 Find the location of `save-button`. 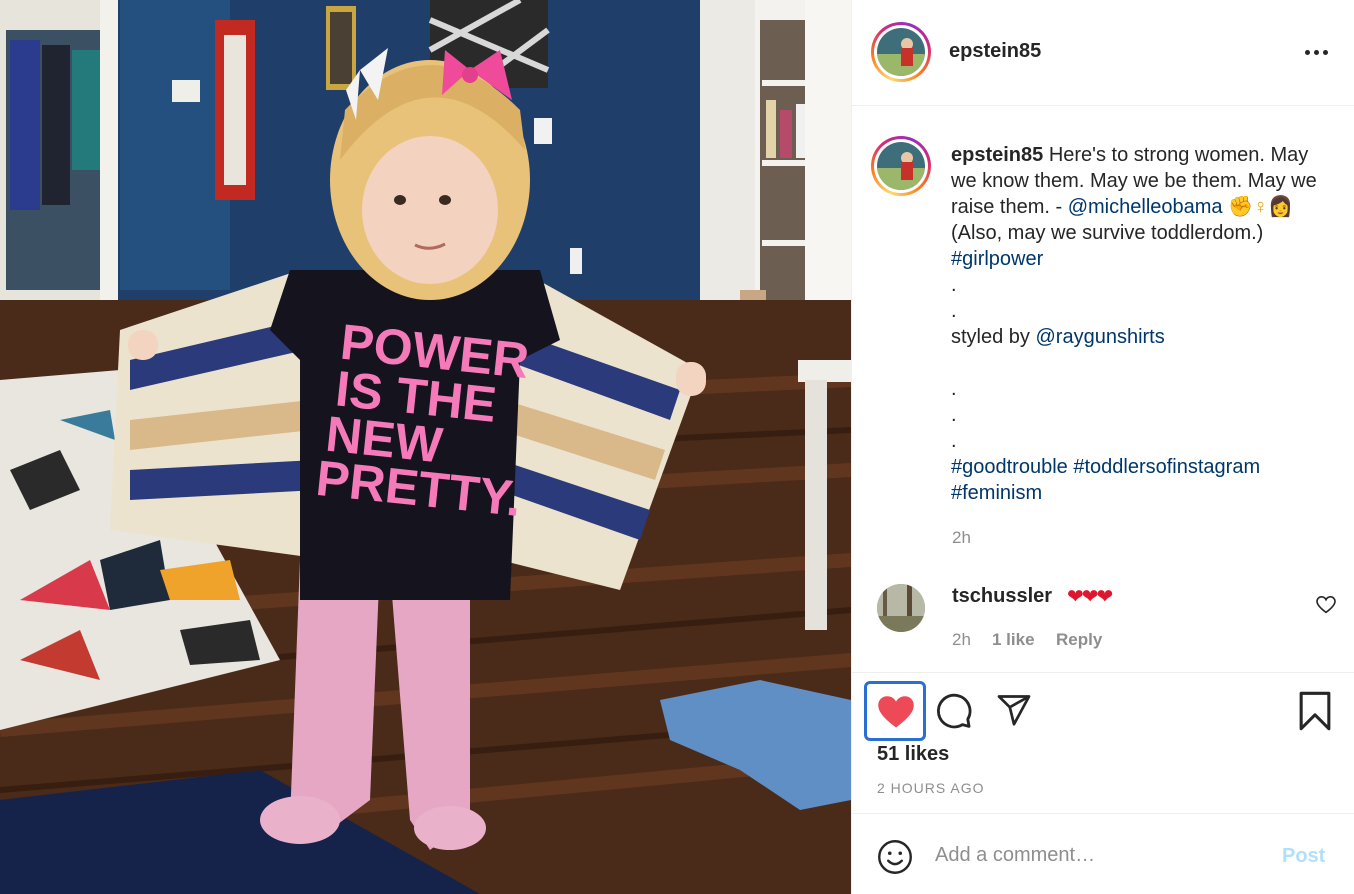

save-button is located at coordinates (1315, 713).